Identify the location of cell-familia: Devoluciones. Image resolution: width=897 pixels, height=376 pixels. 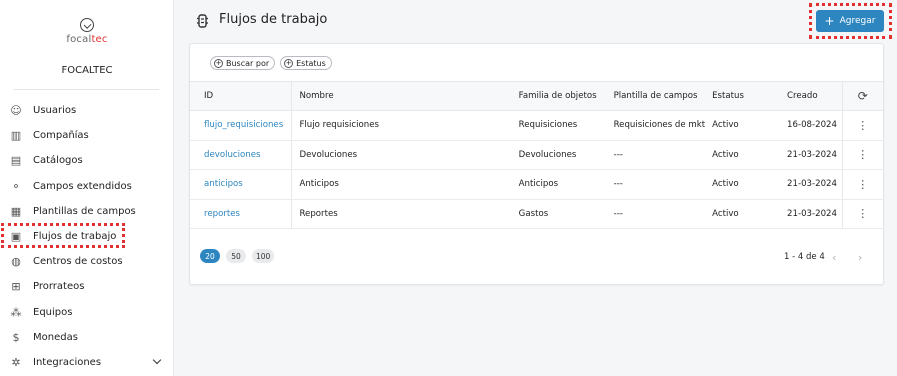
(559, 155).